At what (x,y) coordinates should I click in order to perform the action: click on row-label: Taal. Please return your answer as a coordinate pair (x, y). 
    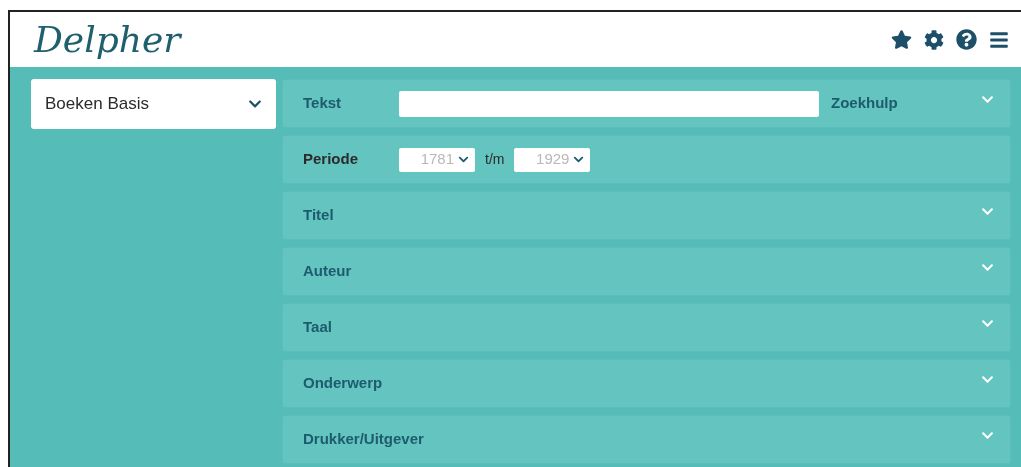
    Looking at the image, I should click on (318, 327).